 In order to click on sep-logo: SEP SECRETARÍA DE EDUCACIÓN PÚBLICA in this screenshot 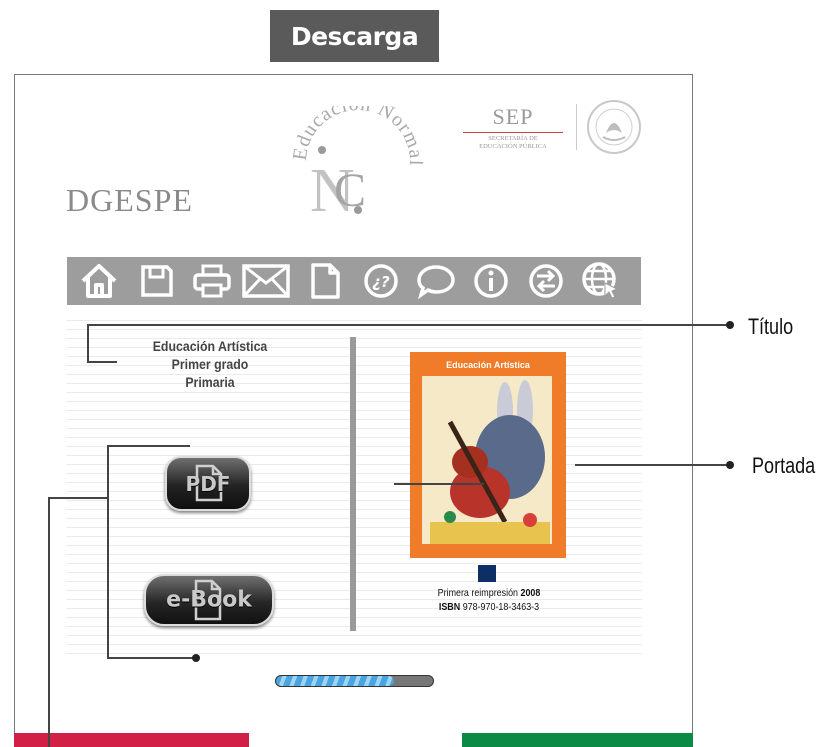, I will do `click(513, 127)`.